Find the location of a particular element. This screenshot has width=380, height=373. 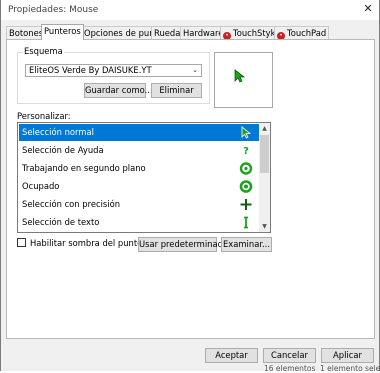

list-item-text-select: Selección de texto is located at coordinates (139, 222).